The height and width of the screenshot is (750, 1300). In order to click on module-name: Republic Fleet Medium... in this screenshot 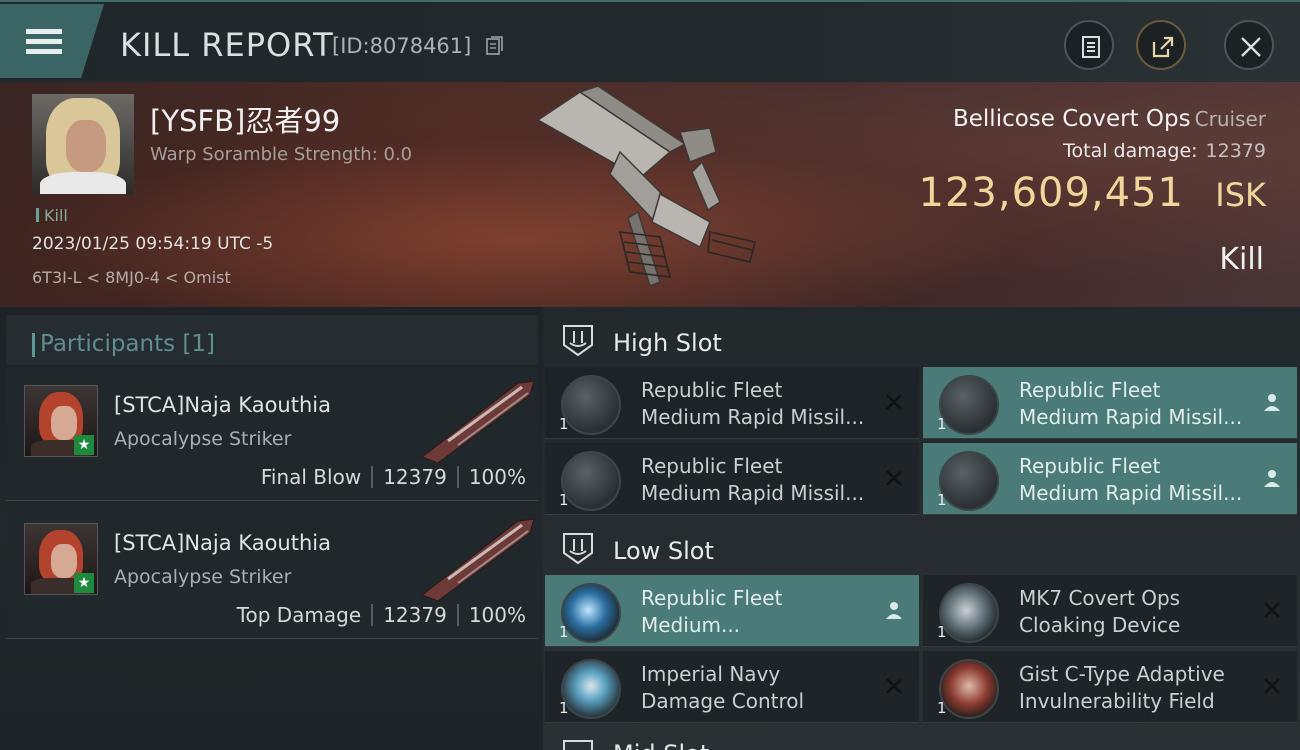, I will do `click(756, 612)`.